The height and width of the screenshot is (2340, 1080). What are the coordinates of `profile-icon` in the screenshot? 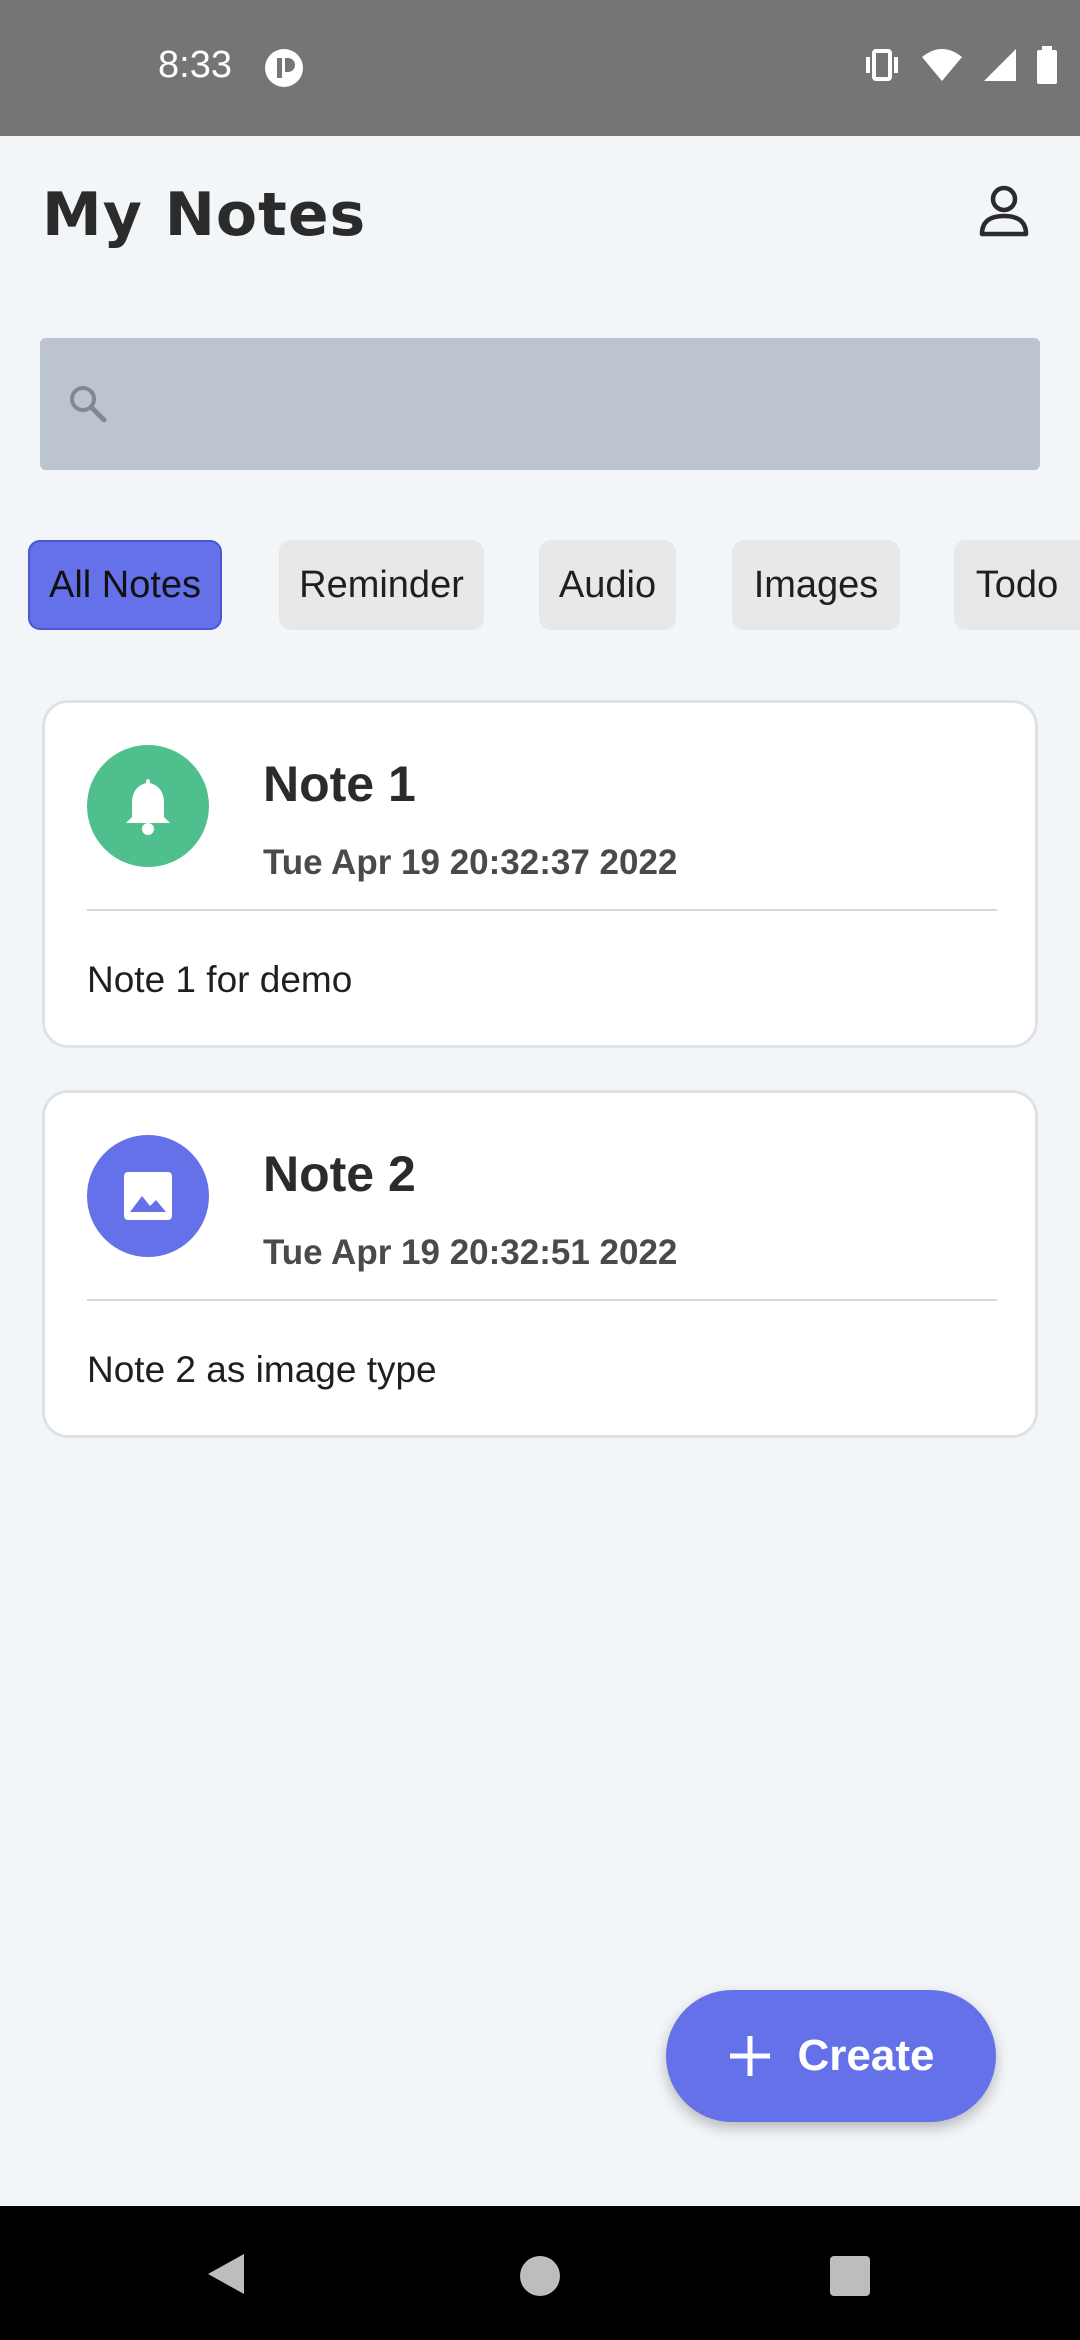 It's located at (1004, 210).